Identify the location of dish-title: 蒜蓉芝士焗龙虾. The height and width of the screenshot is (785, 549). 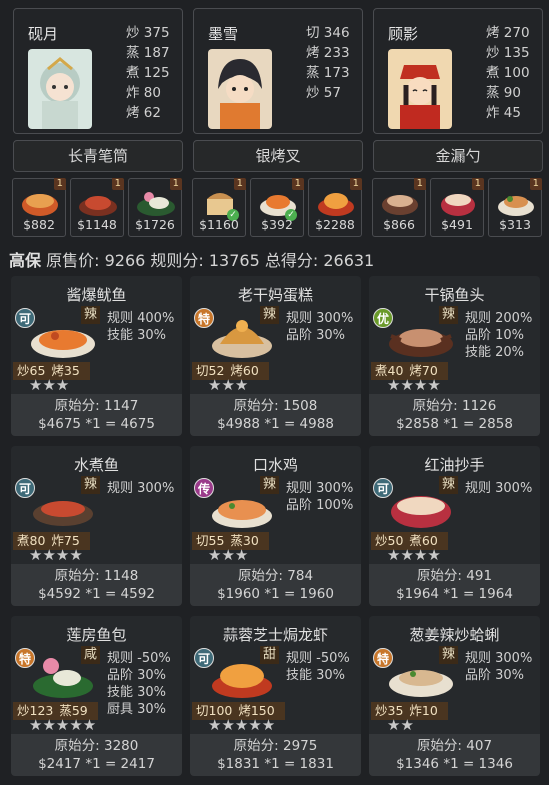
(275, 635).